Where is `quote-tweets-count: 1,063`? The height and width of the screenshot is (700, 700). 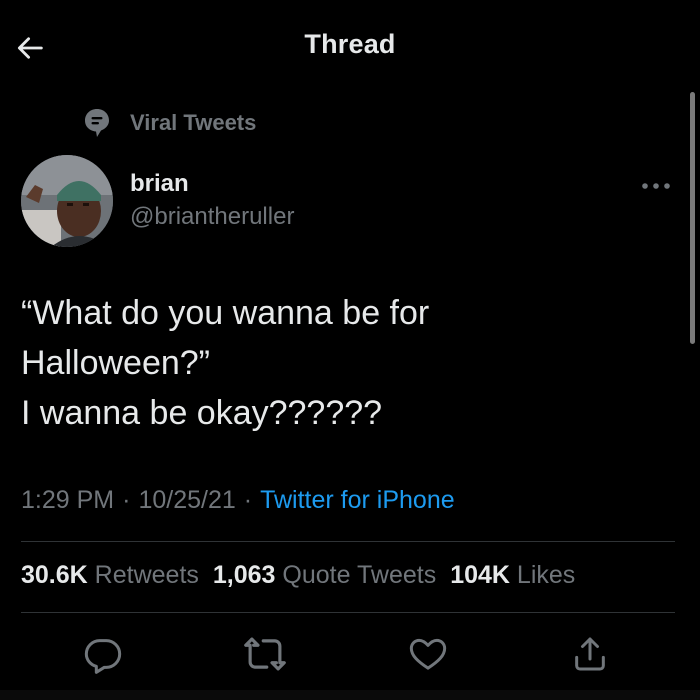 quote-tweets-count: 1,063 is located at coordinates (244, 575).